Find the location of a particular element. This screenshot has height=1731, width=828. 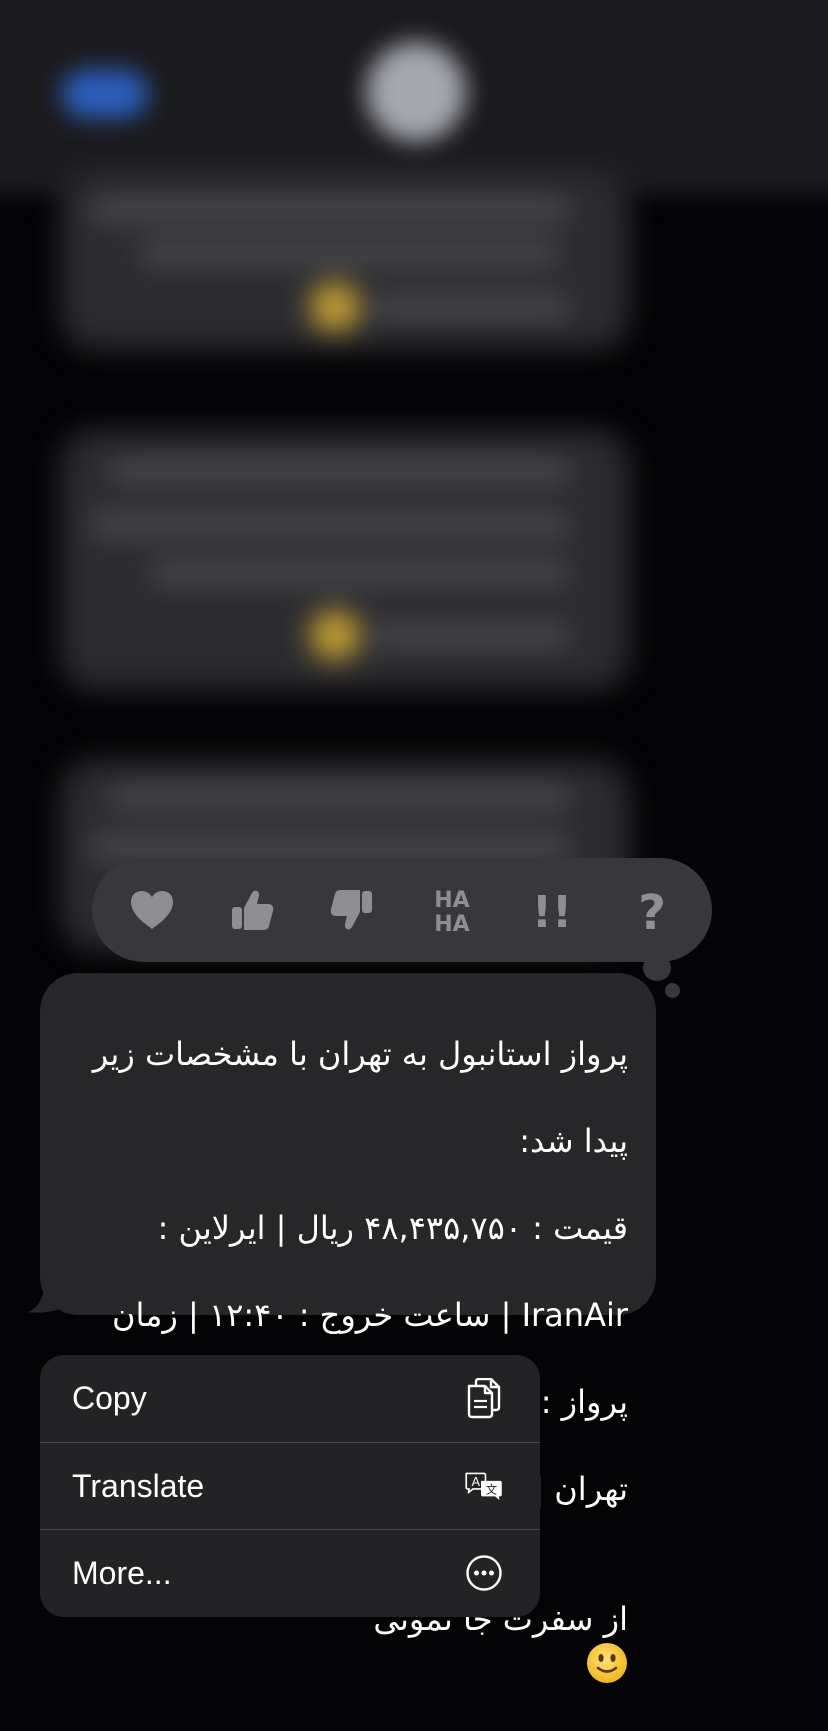

more-icon is located at coordinates (484, 1573).